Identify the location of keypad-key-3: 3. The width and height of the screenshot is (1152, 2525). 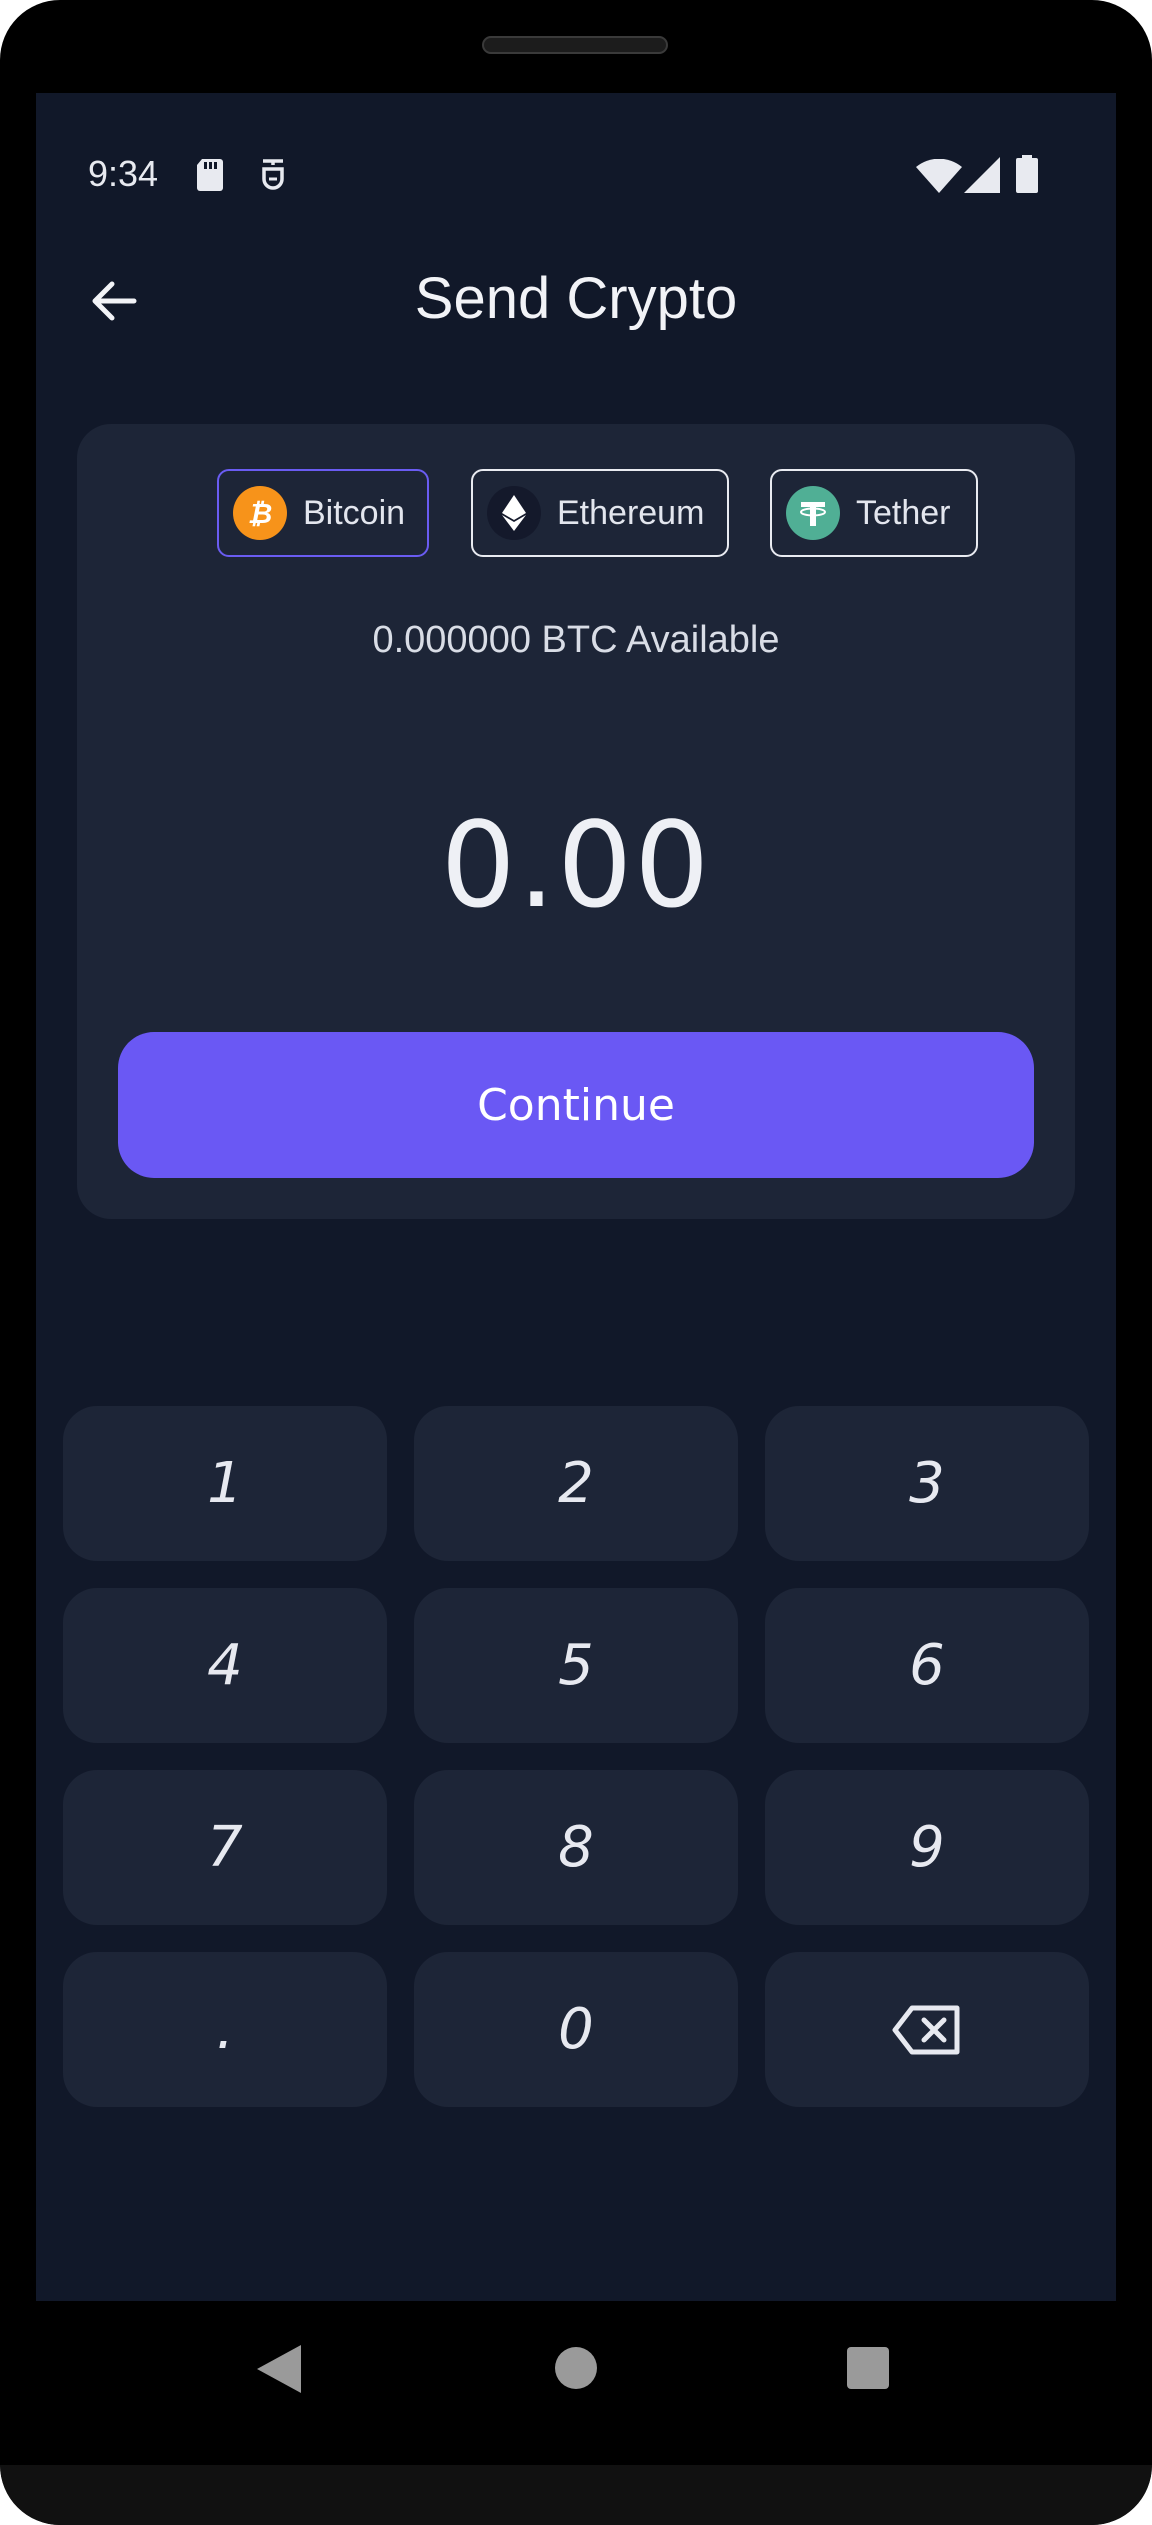
(927, 1483).